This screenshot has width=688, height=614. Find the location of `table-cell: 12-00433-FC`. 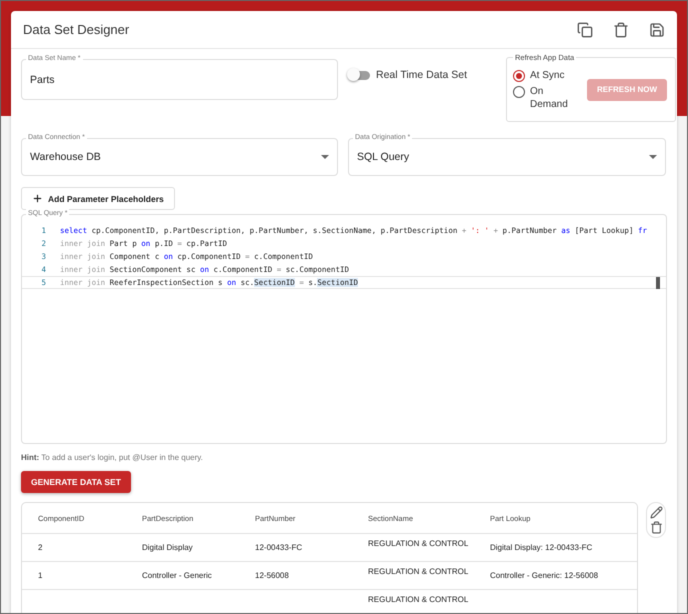

table-cell: 12-00433-FC is located at coordinates (295, 548).